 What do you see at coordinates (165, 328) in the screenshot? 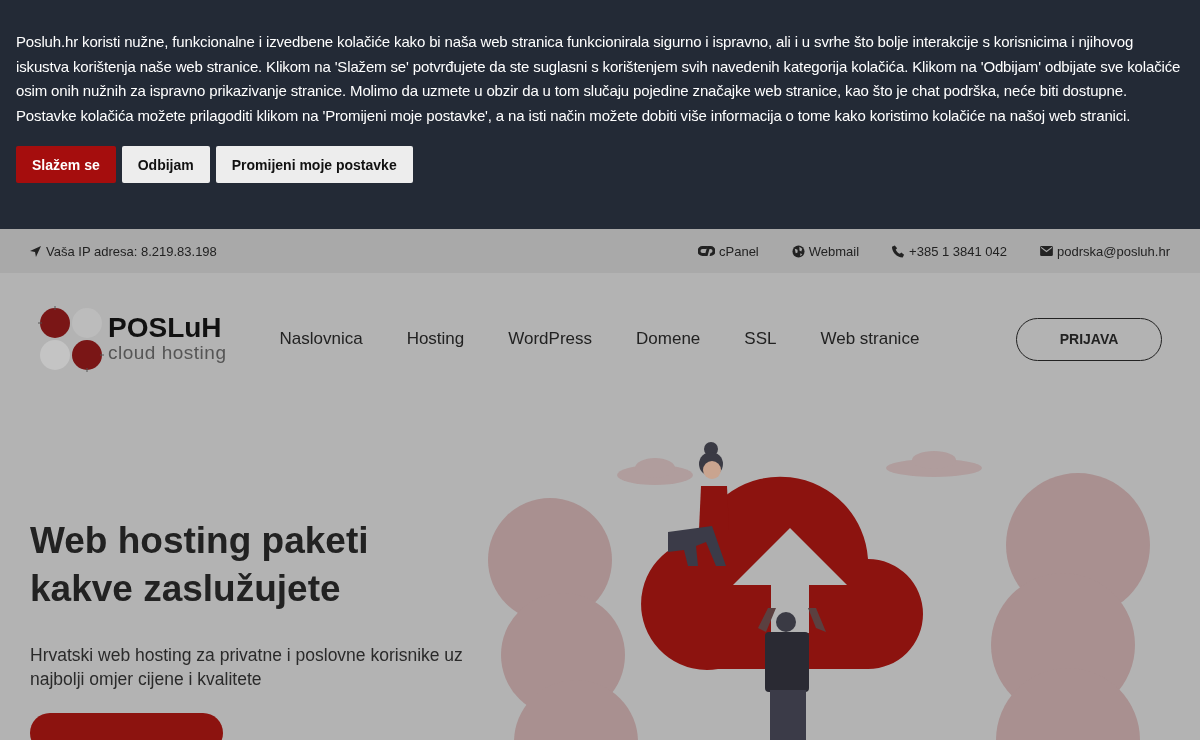
I see `logo-name: POSLuH` at bounding box center [165, 328].